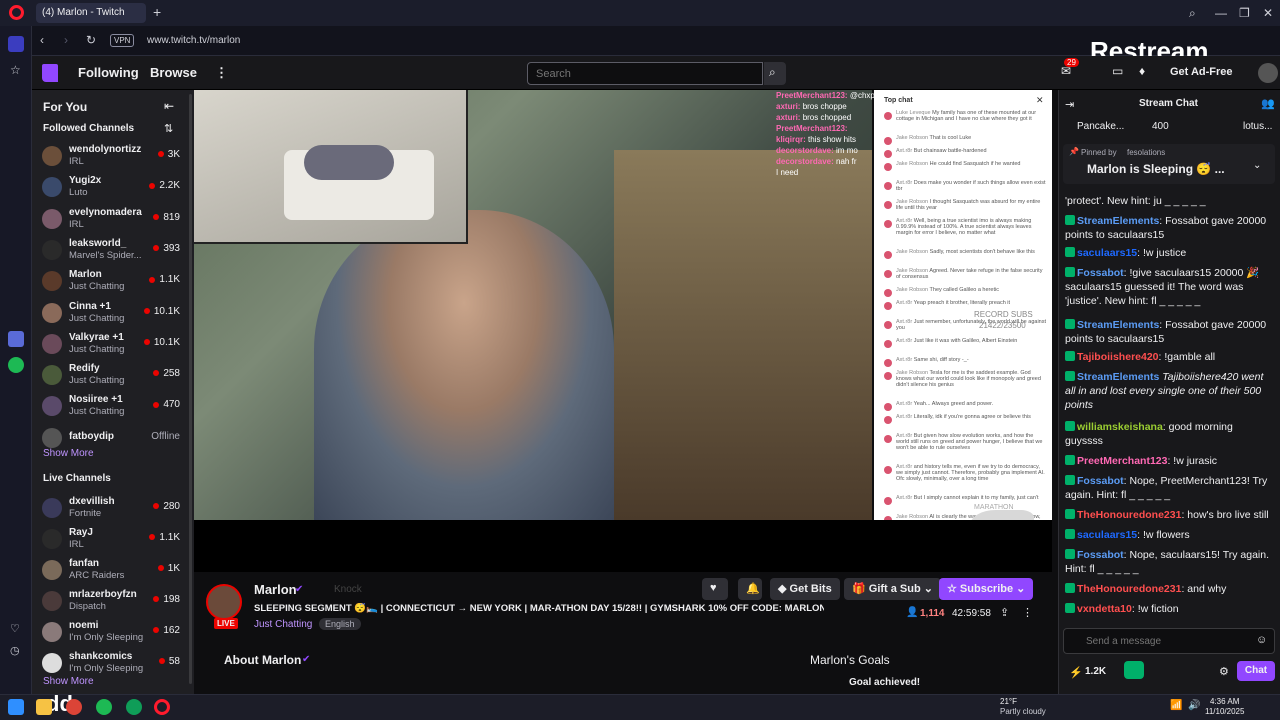  Describe the element at coordinates (113, 345) in the screenshot. I see `sidebar-channel-followed-6: Valkyrae +1 Just Chatting 10.1K` at that location.